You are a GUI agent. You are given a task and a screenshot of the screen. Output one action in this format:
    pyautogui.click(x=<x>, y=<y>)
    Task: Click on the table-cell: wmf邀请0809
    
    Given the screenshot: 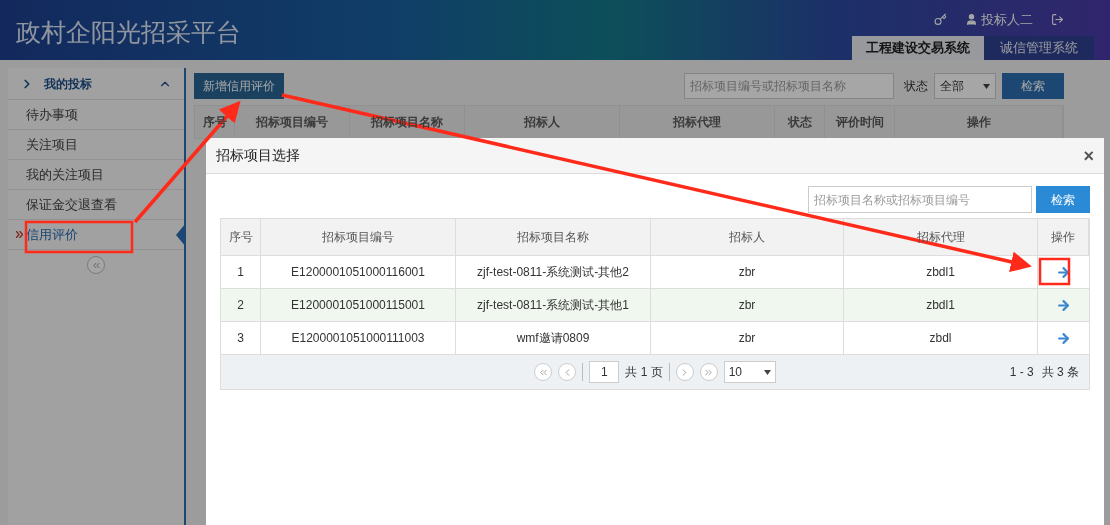 What is the action you would take?
    pyautogui.click(x=553, y=338)
    